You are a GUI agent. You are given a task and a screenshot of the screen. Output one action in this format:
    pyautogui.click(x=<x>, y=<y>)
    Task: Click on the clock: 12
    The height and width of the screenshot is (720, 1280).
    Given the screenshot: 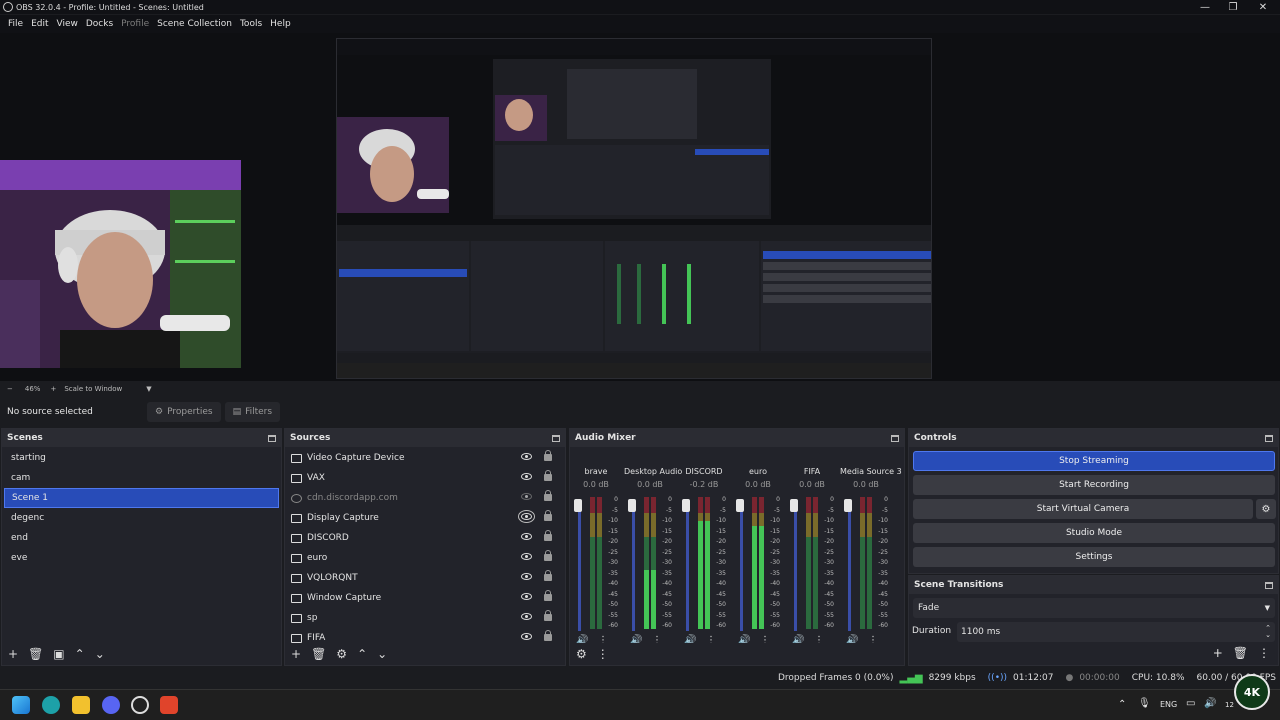 What is the action you would take?
    pyautogui.click(x=1229, y=705)
    